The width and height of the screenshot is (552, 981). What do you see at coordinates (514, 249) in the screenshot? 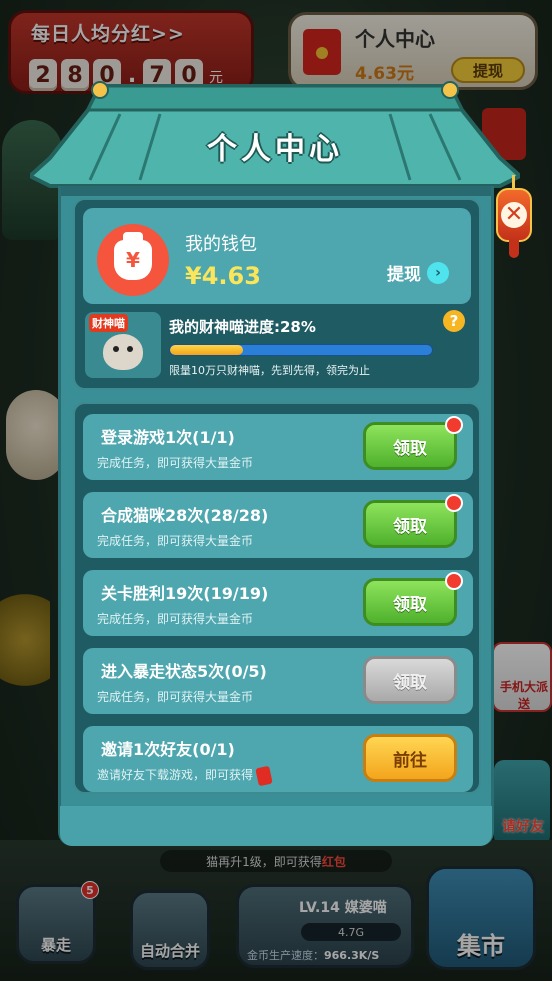
I see `lantern-tassel` at bounding box center [514, 249].